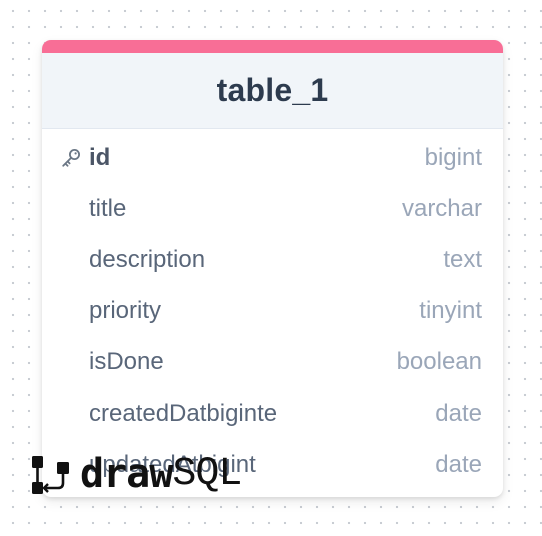 This screenshot has height=536, width=542. I want to click on column-row: createdDatbiginte date, so click(272, 413).